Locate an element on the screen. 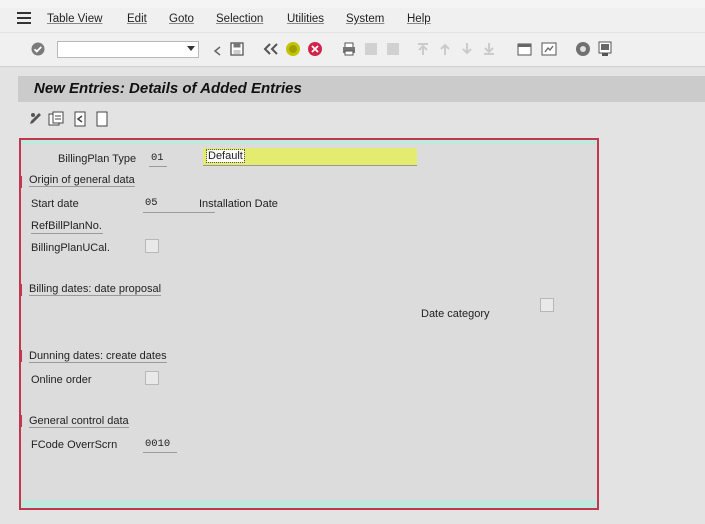 This screenshot has height=524, width=705. arrow-left-icon is located at coordinates (215, 51).